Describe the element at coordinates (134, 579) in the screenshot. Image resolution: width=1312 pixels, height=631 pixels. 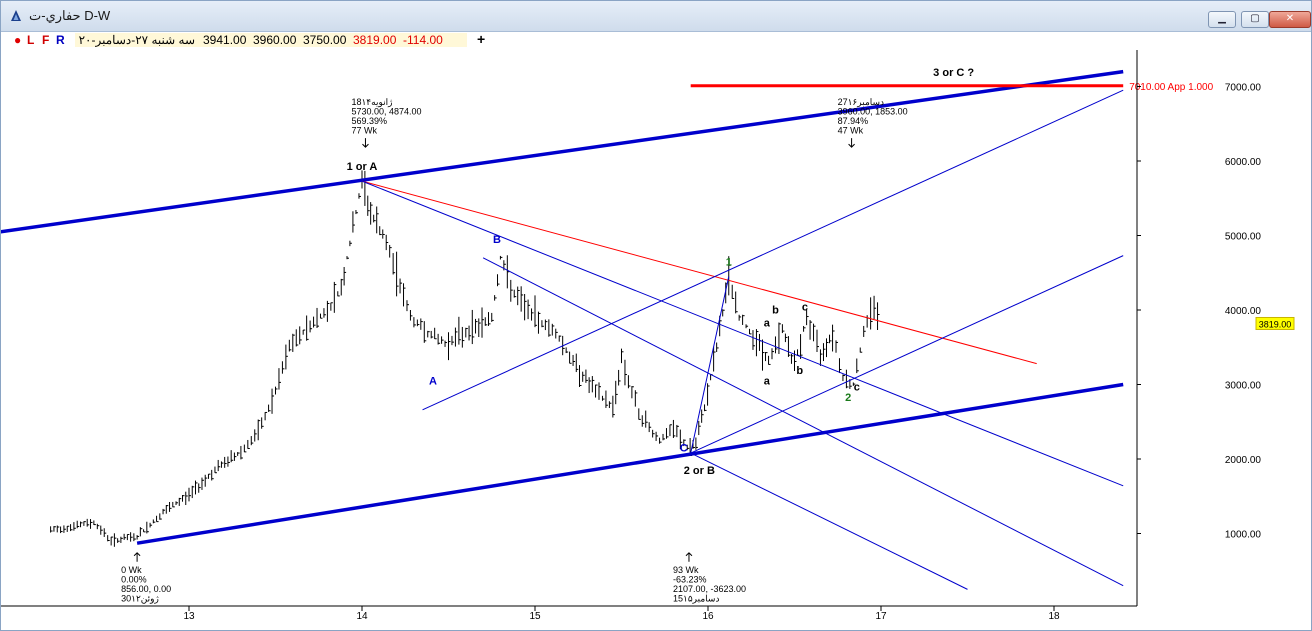
I see `info-line: 0.00%` at that location.